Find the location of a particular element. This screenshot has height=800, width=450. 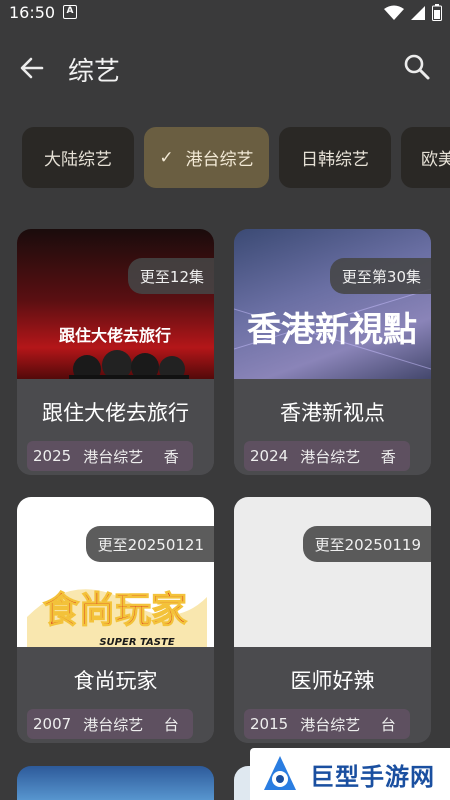

status-icons is located at coordinates (413, 12).